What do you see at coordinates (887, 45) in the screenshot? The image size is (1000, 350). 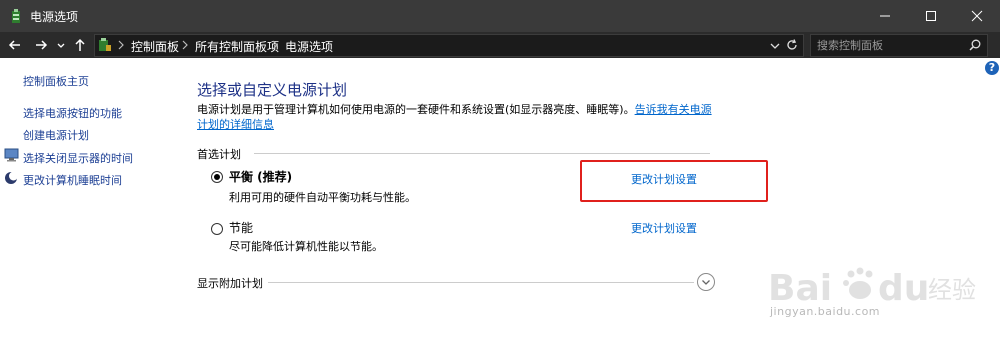 I see `search-input` at bounding box center [887, 45].